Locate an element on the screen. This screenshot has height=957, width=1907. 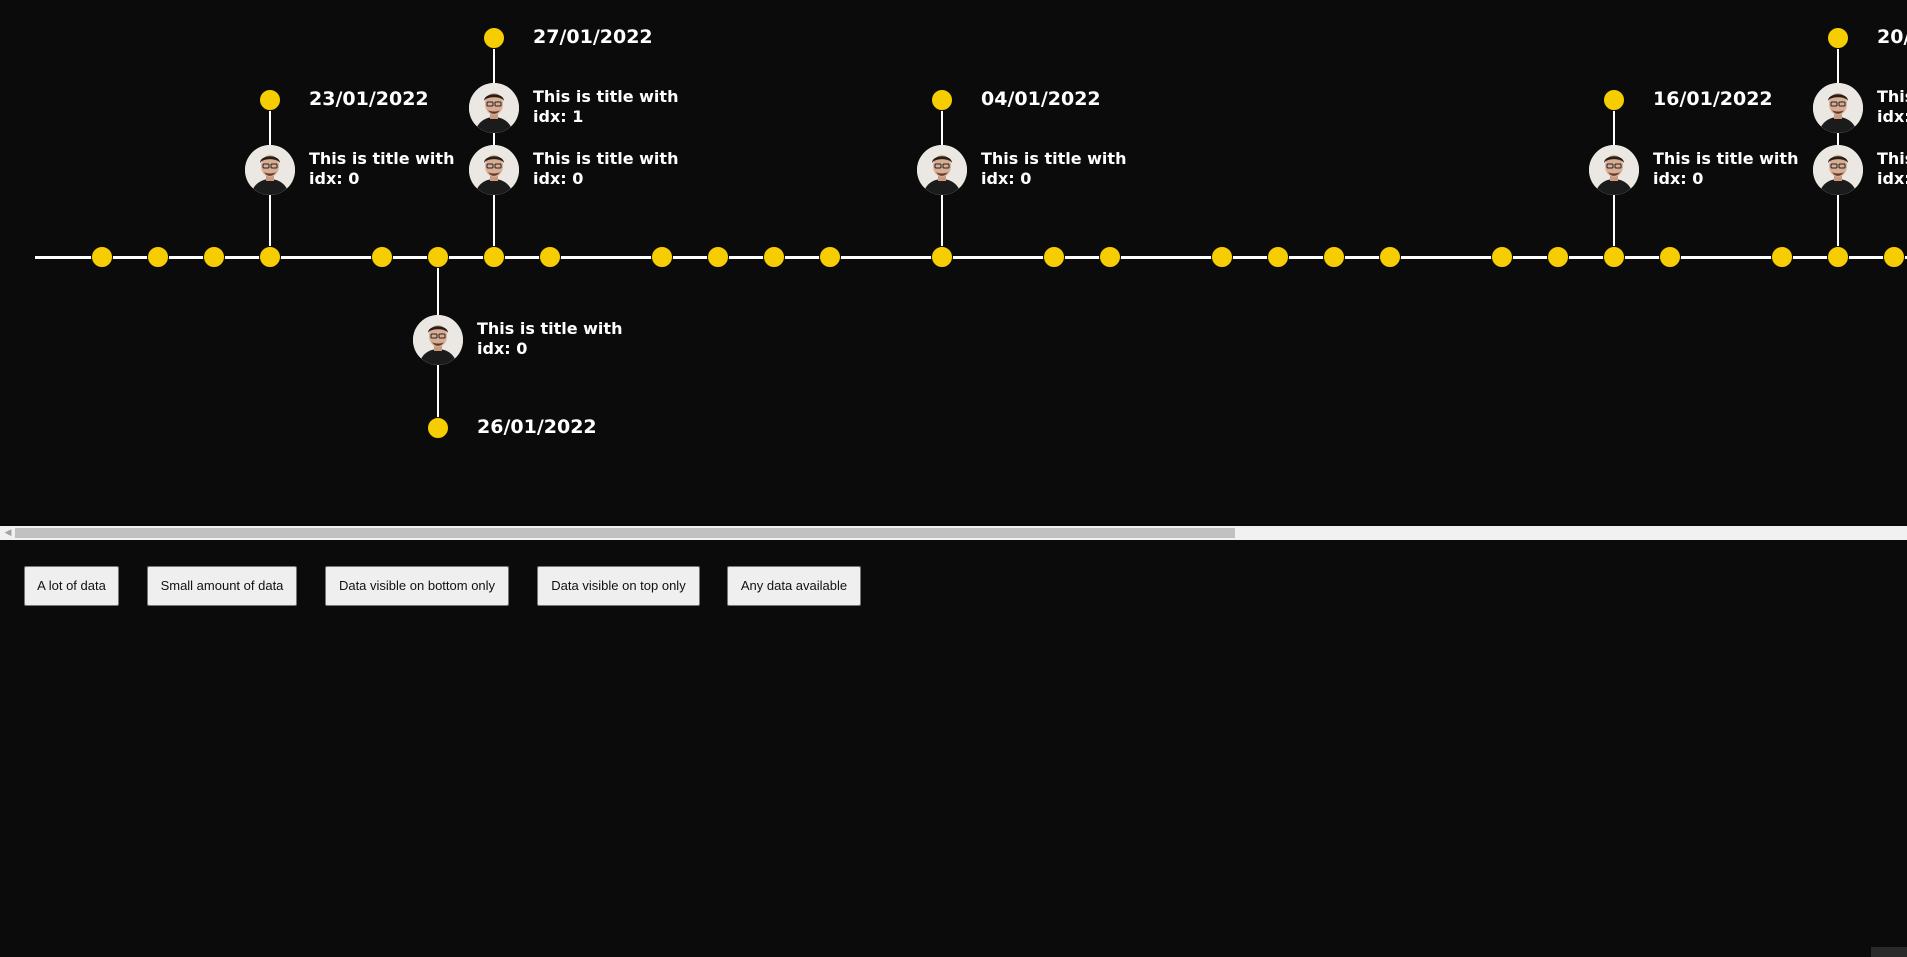
timeline-date-label: 20/ is located at coordinates (1892, 37).